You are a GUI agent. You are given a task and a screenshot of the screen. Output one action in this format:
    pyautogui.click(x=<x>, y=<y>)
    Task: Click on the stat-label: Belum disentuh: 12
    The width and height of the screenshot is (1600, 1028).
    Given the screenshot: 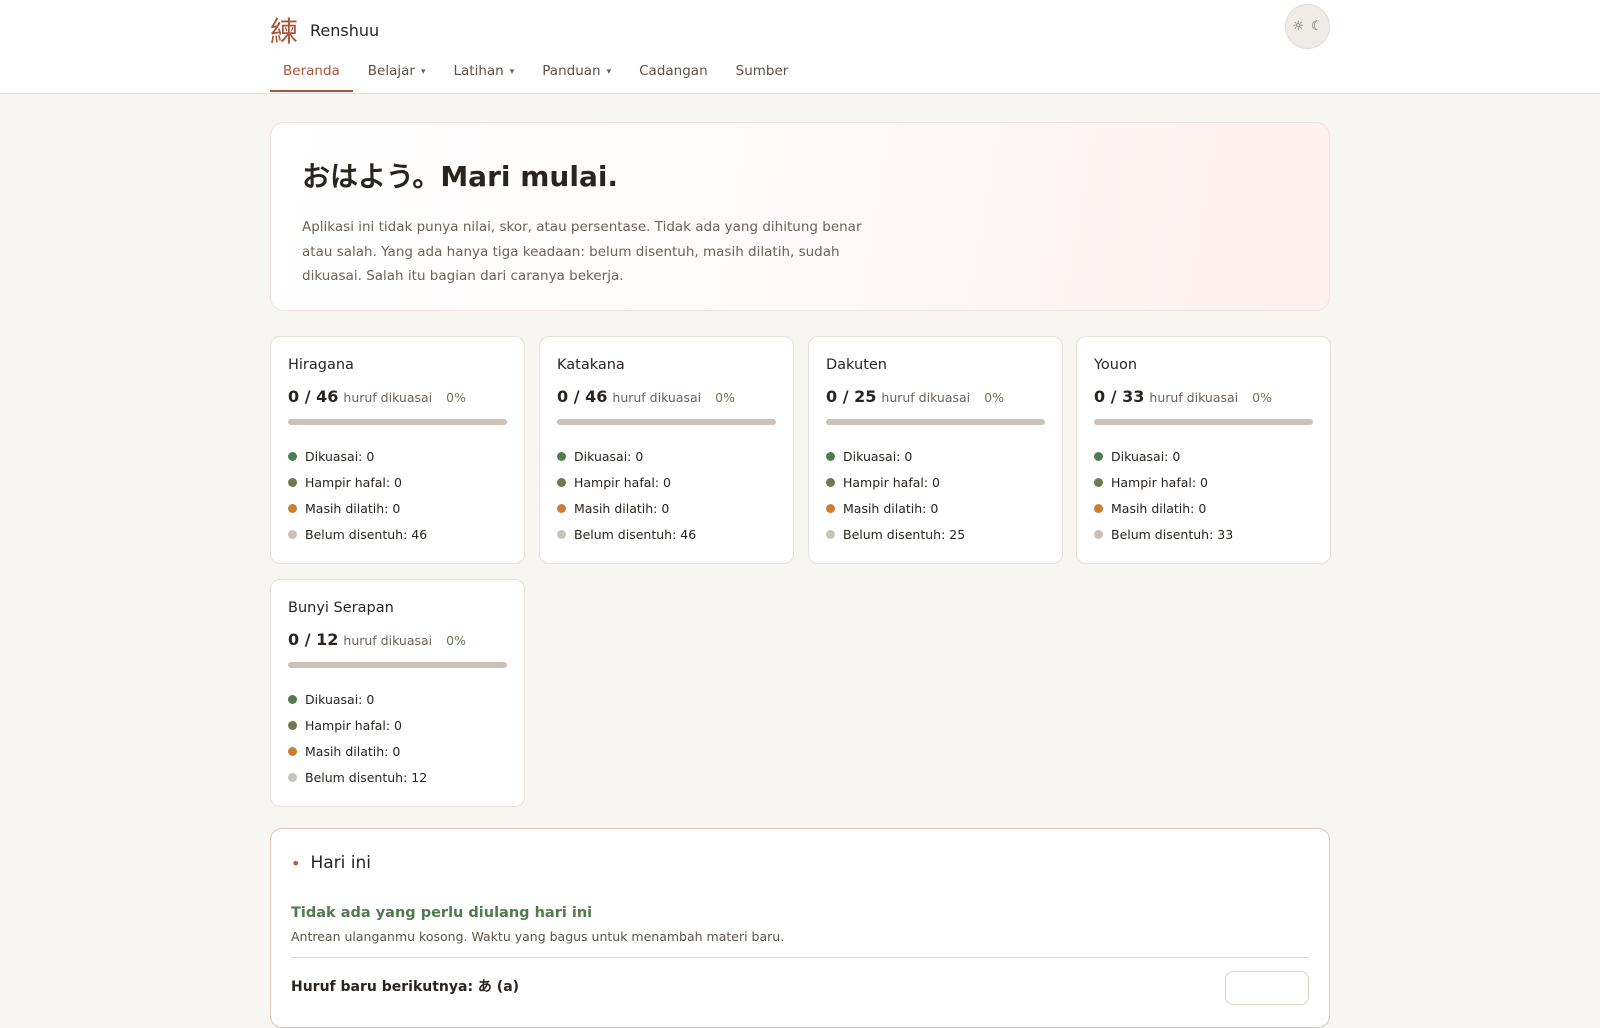 What is the action you would take?
    pyautogui.click(x=366, y=777)
    